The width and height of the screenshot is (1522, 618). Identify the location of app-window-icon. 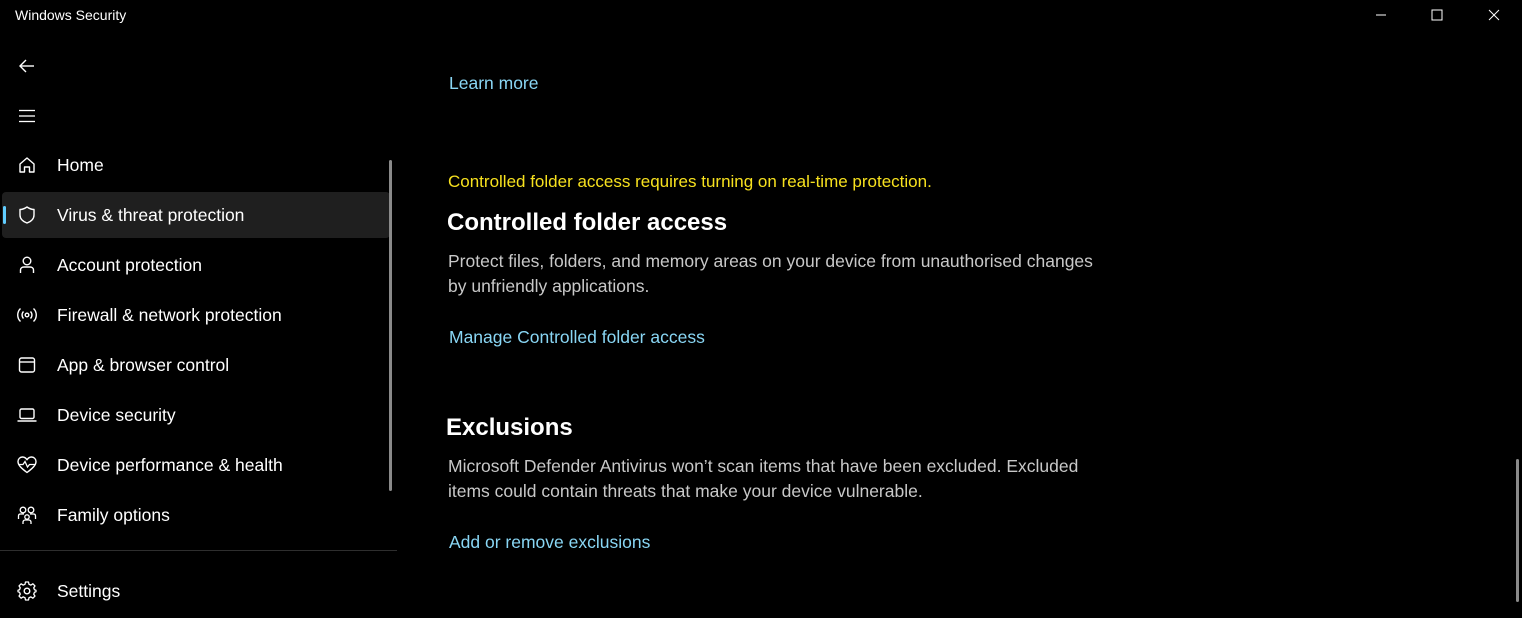
(27, 365).